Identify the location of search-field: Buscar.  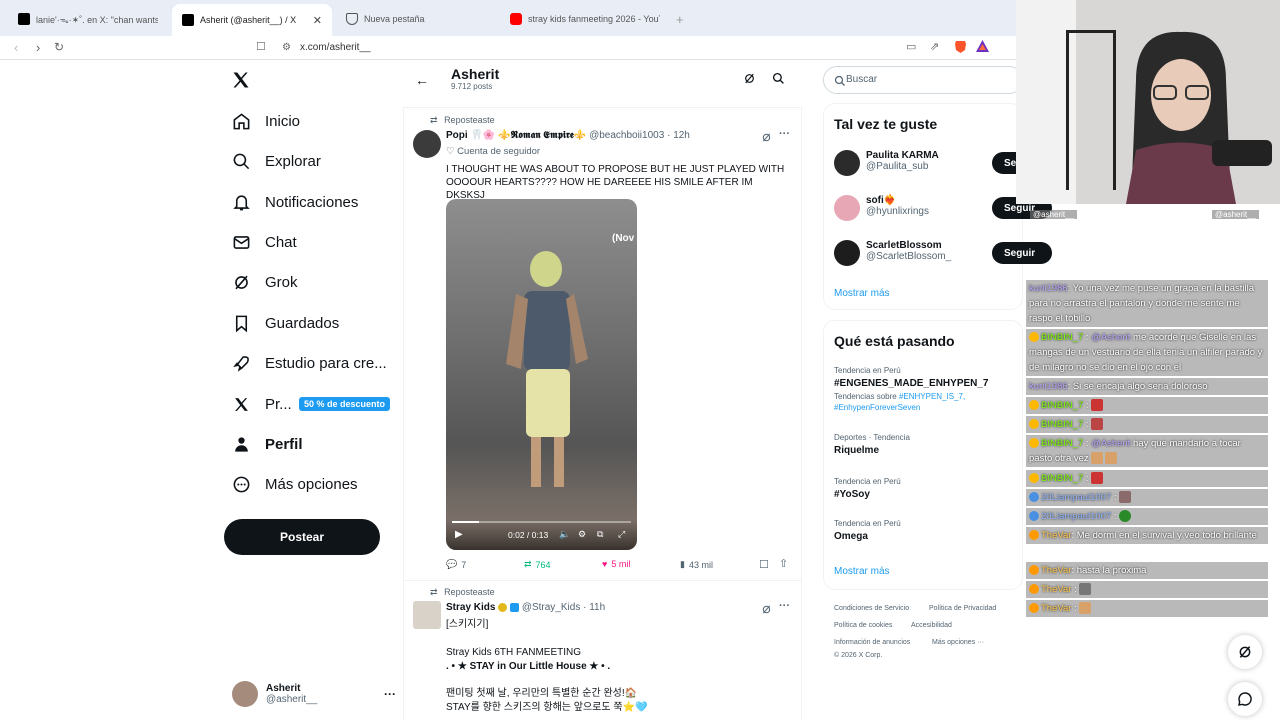
(923, 80).